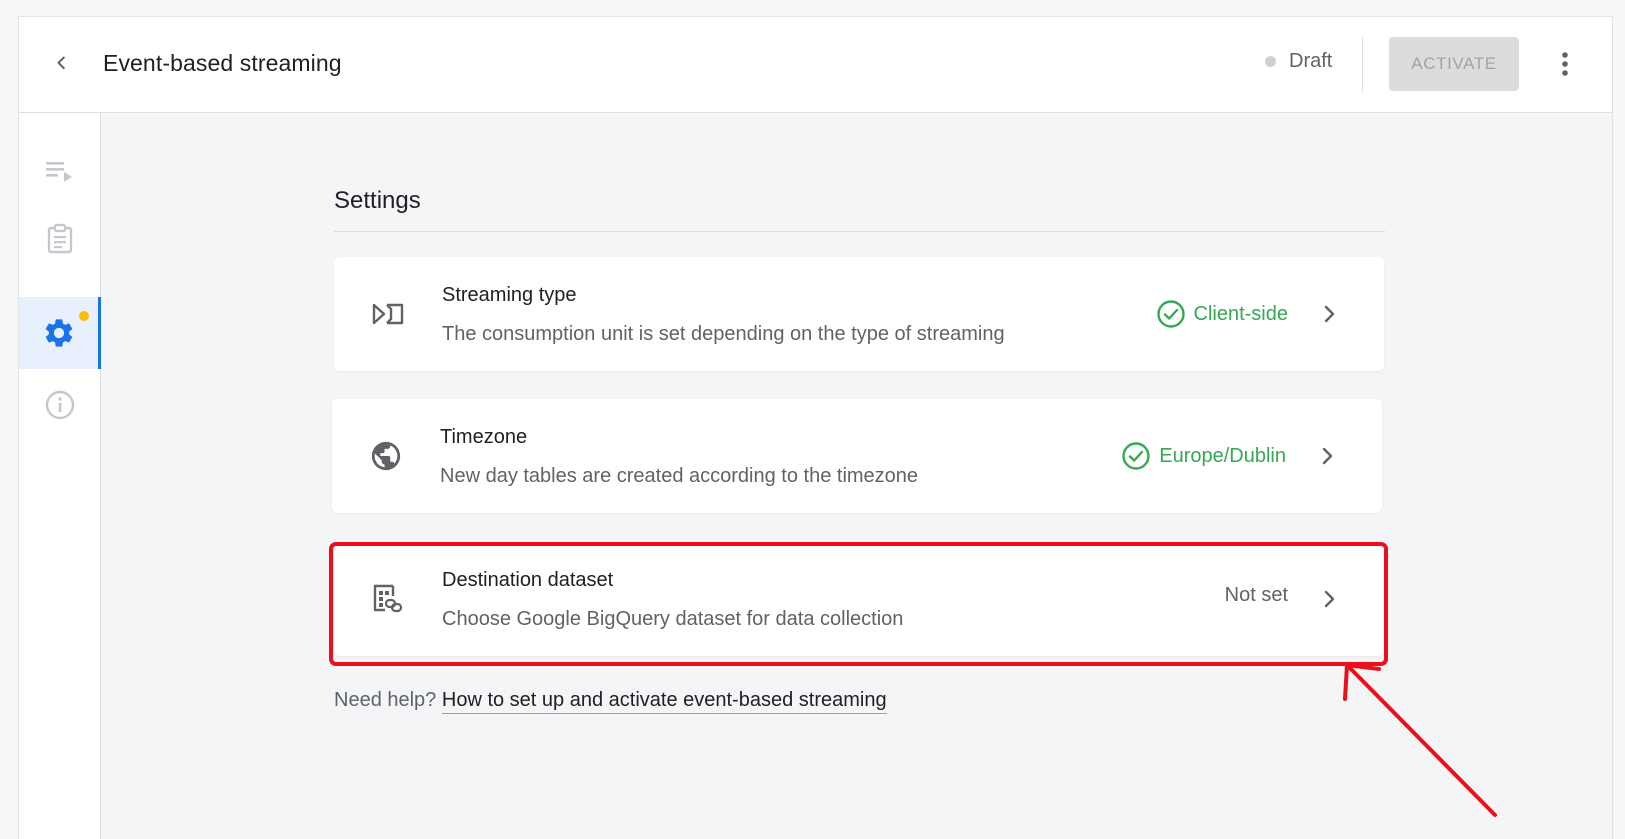 The width and height of the screenshot is (1625, 839). What do you see at coordinates (484, 437) in the screenshot?
I see `card-title: Timezone` at bounding box center [484, 437].